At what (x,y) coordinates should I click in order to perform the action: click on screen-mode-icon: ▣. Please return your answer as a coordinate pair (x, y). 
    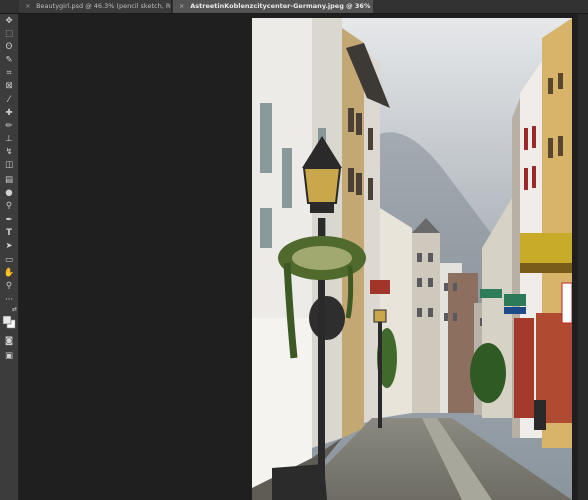
    Looking at the image, I should click on (9, 356).